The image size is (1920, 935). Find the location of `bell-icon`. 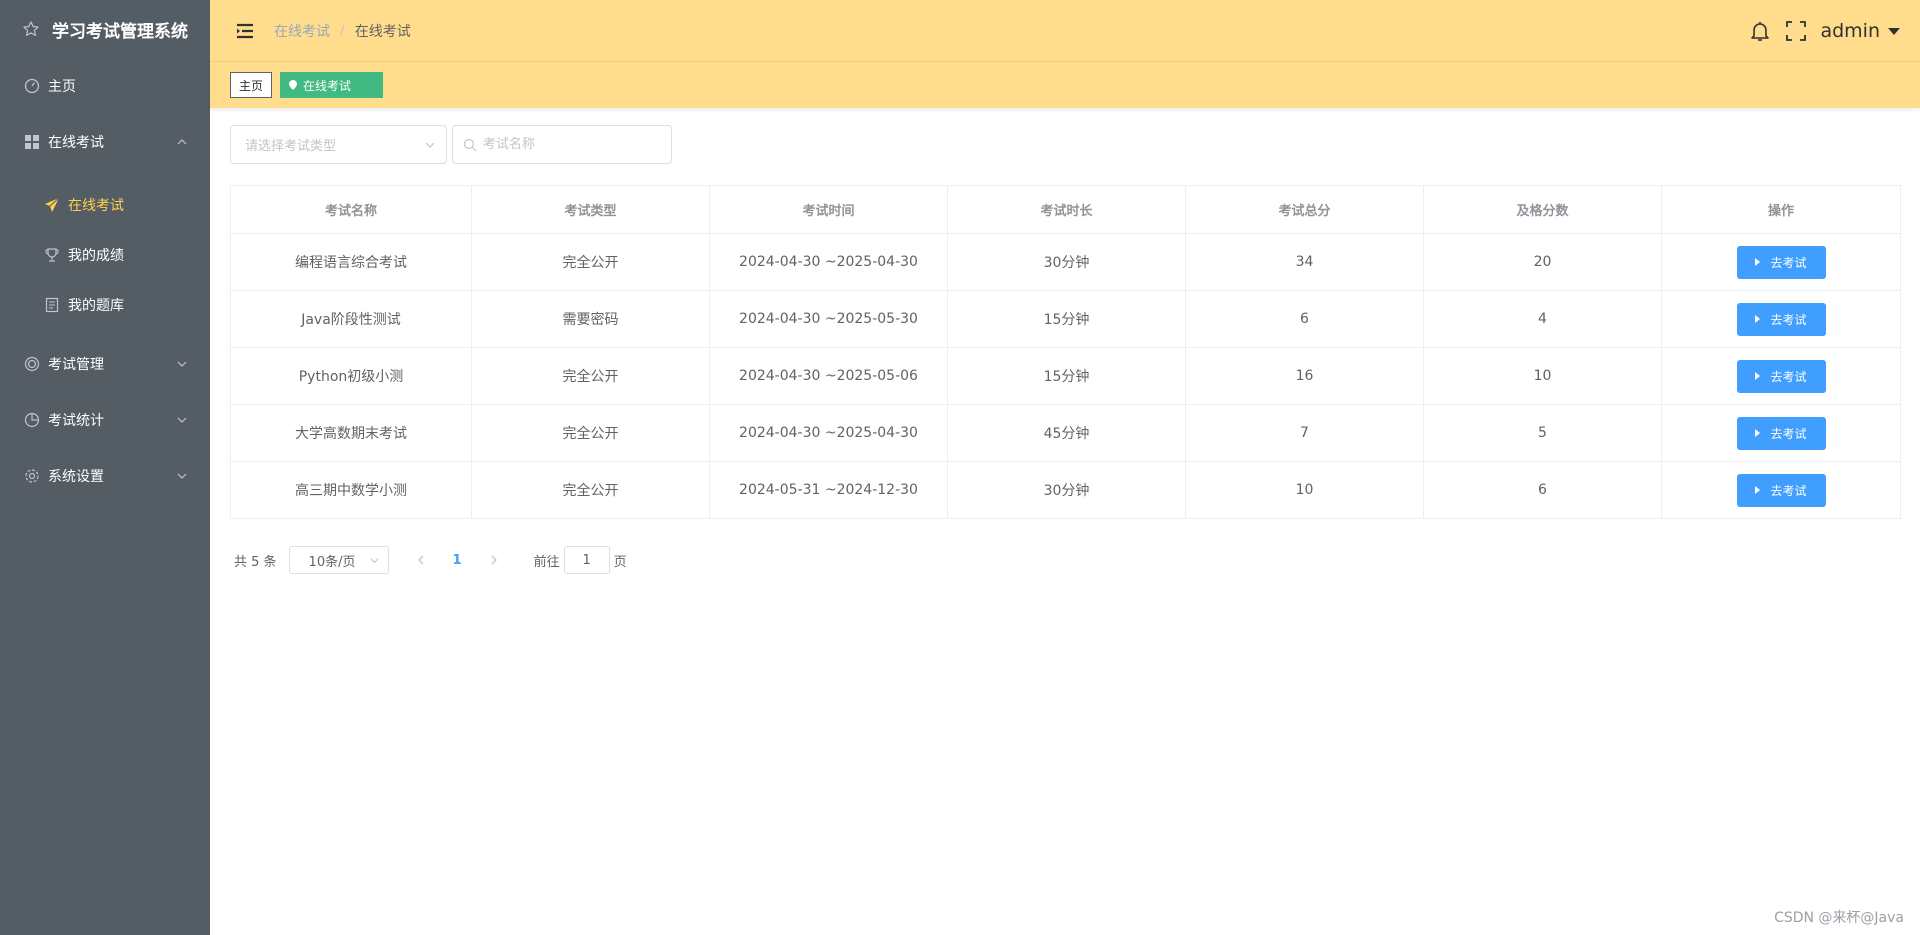

bell-icon is located at coordinates (1760, 31).